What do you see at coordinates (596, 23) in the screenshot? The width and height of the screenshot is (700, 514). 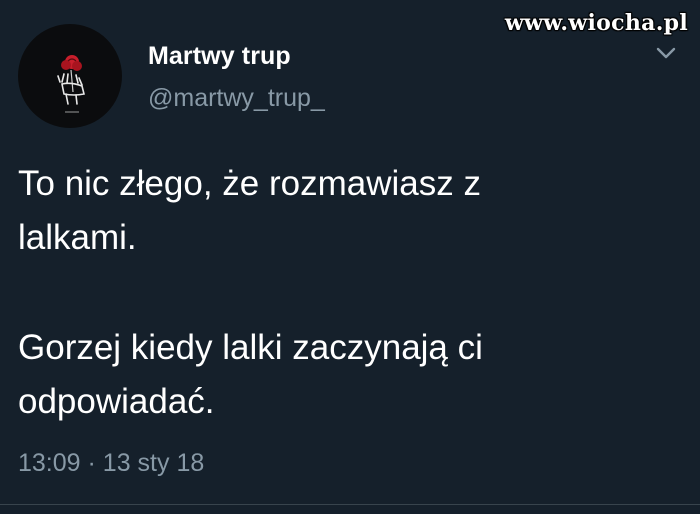 I see `site-watermark: www.wiocha.pl` at bounding box center [596, 23].